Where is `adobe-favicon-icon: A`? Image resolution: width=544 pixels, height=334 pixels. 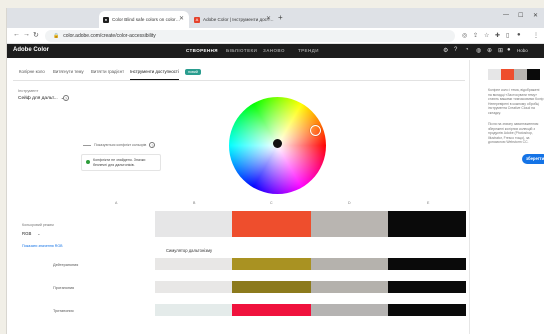 adobe-favicon-icon: A is located at coordinates (197, 19).